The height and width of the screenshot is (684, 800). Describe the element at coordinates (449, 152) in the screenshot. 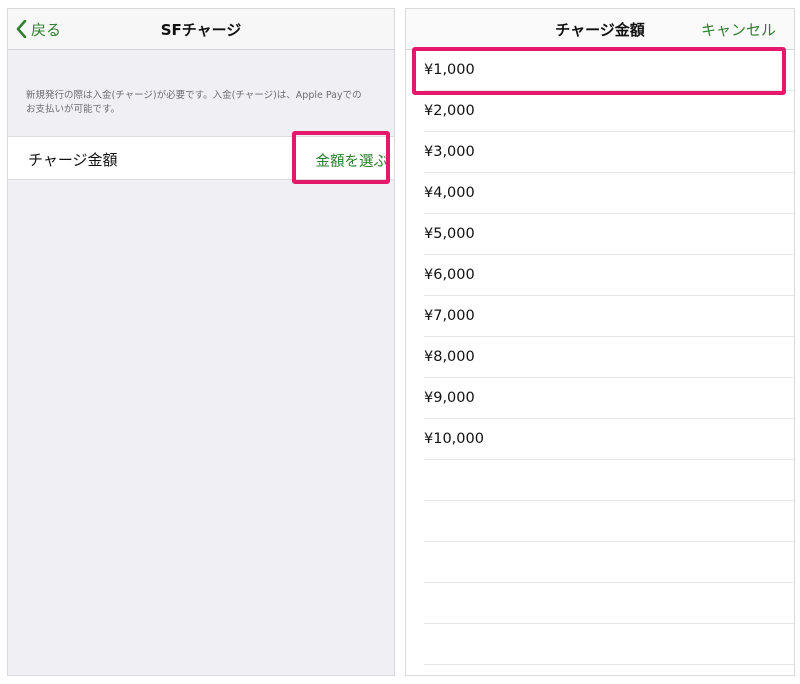

I see `amount-label: ¥3,000` at that location.